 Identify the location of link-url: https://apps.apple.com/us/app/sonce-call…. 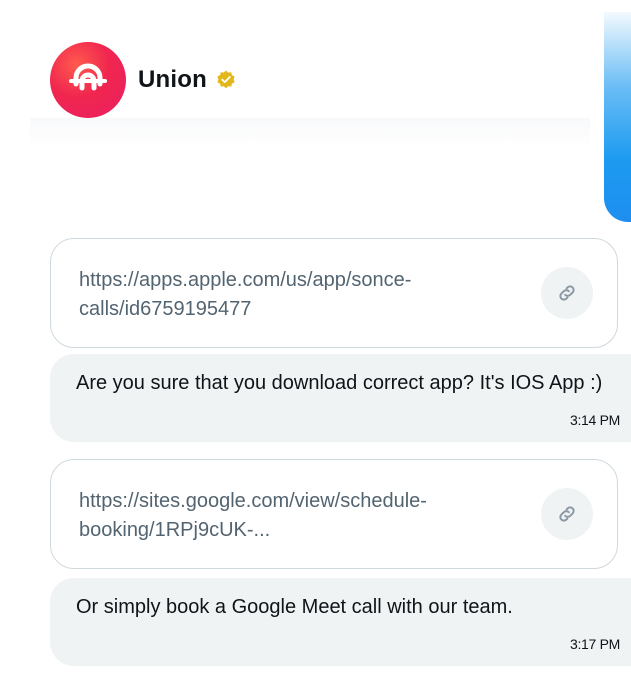
(299, 295).